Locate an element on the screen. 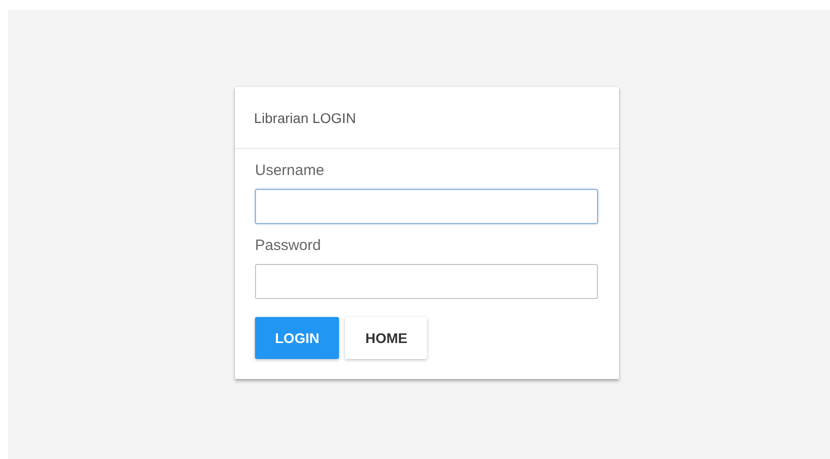  field-label: Username is located at coordinates (289, 170).